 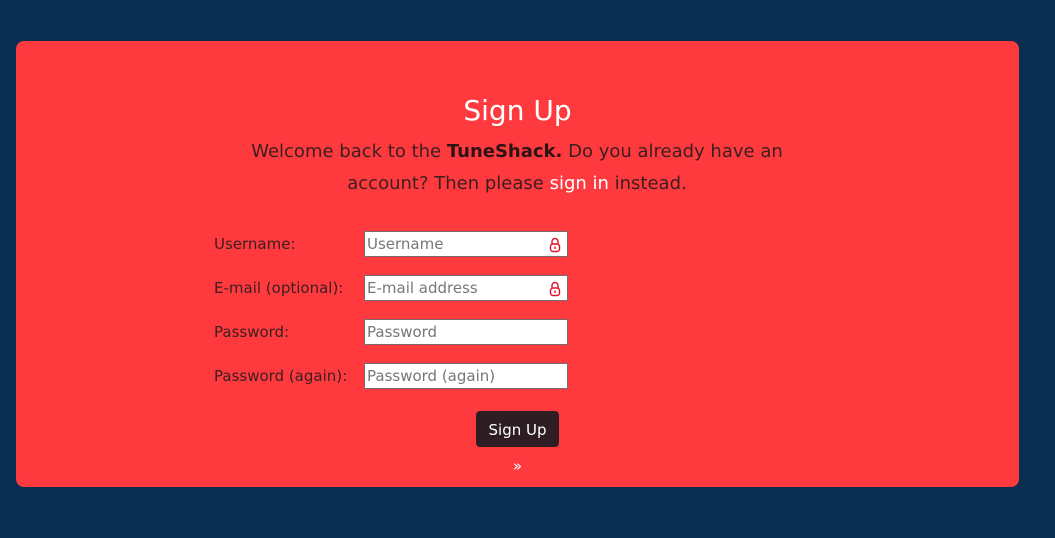 I want to click on email-input, so click(x=466, y=288).